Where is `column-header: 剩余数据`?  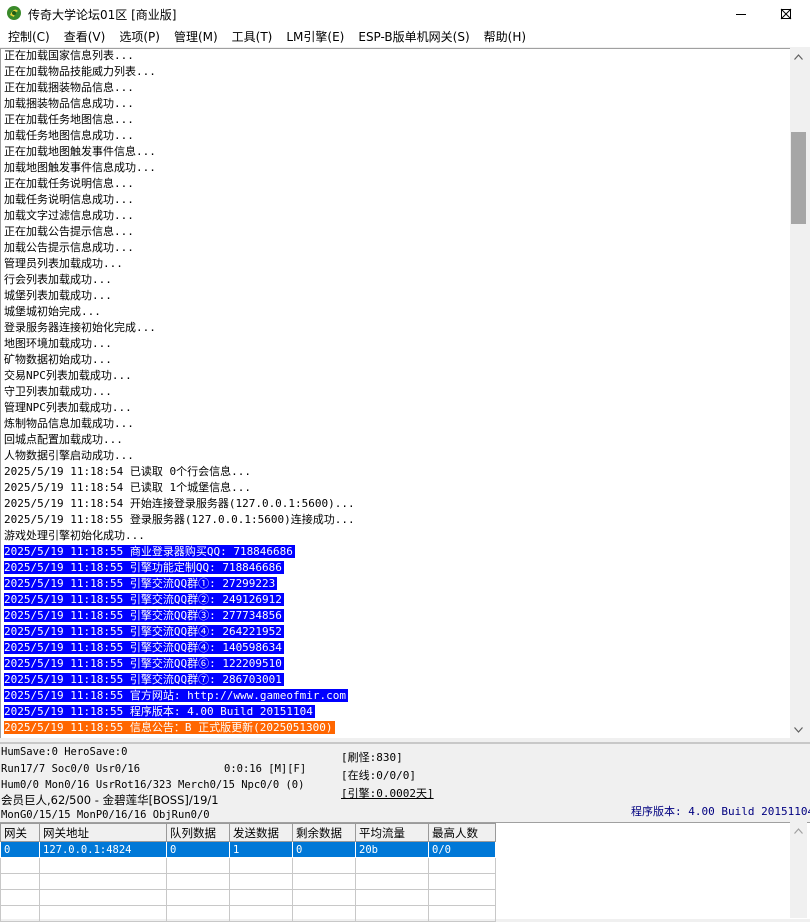 column-header: 剩余数据 is located at coordinates (324, 832).